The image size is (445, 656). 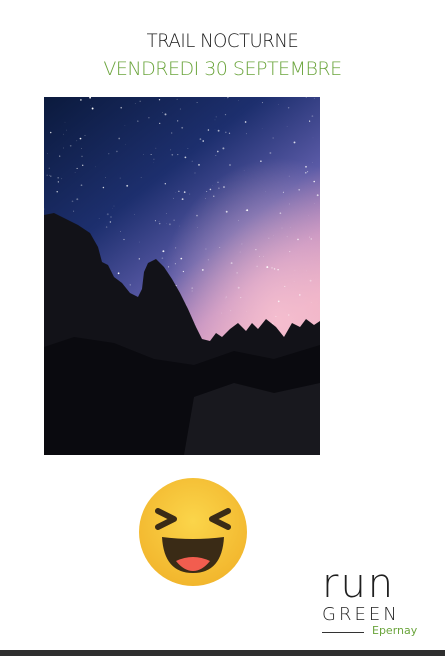 What do you see at coordinates (343, 632) in the screenshot?
I see `logo-divider` at bounding box center [343, 632].